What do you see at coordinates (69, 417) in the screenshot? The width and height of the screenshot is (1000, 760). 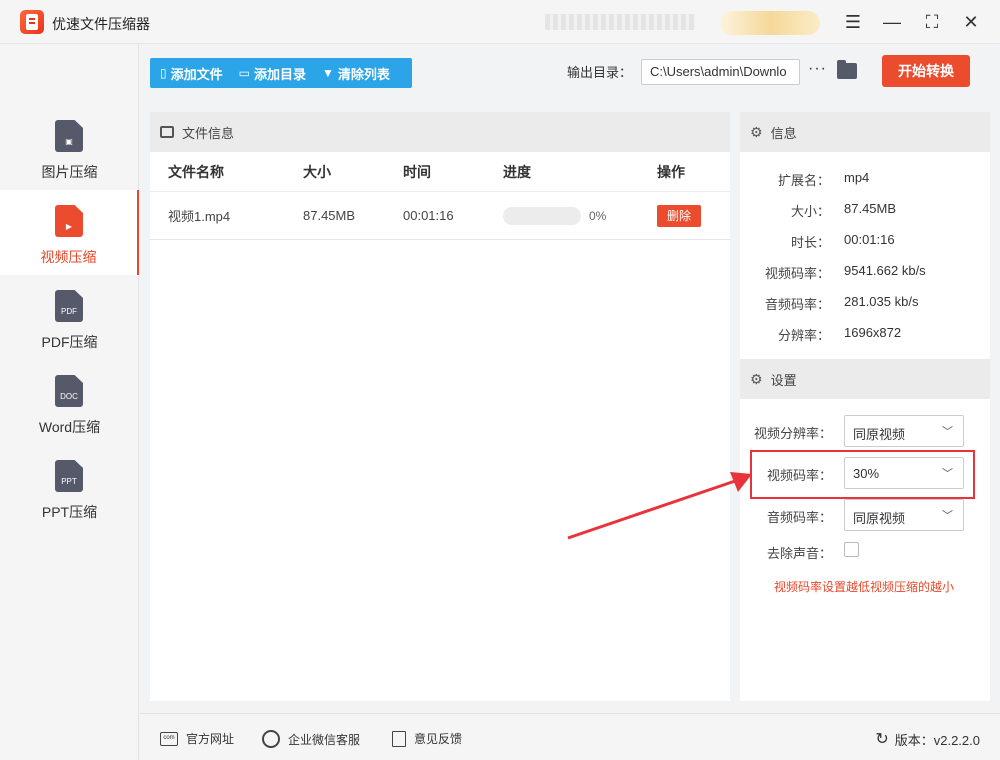 I see `sidebar-item-word: DOC Word压缩` at bounding box center [69, 417].